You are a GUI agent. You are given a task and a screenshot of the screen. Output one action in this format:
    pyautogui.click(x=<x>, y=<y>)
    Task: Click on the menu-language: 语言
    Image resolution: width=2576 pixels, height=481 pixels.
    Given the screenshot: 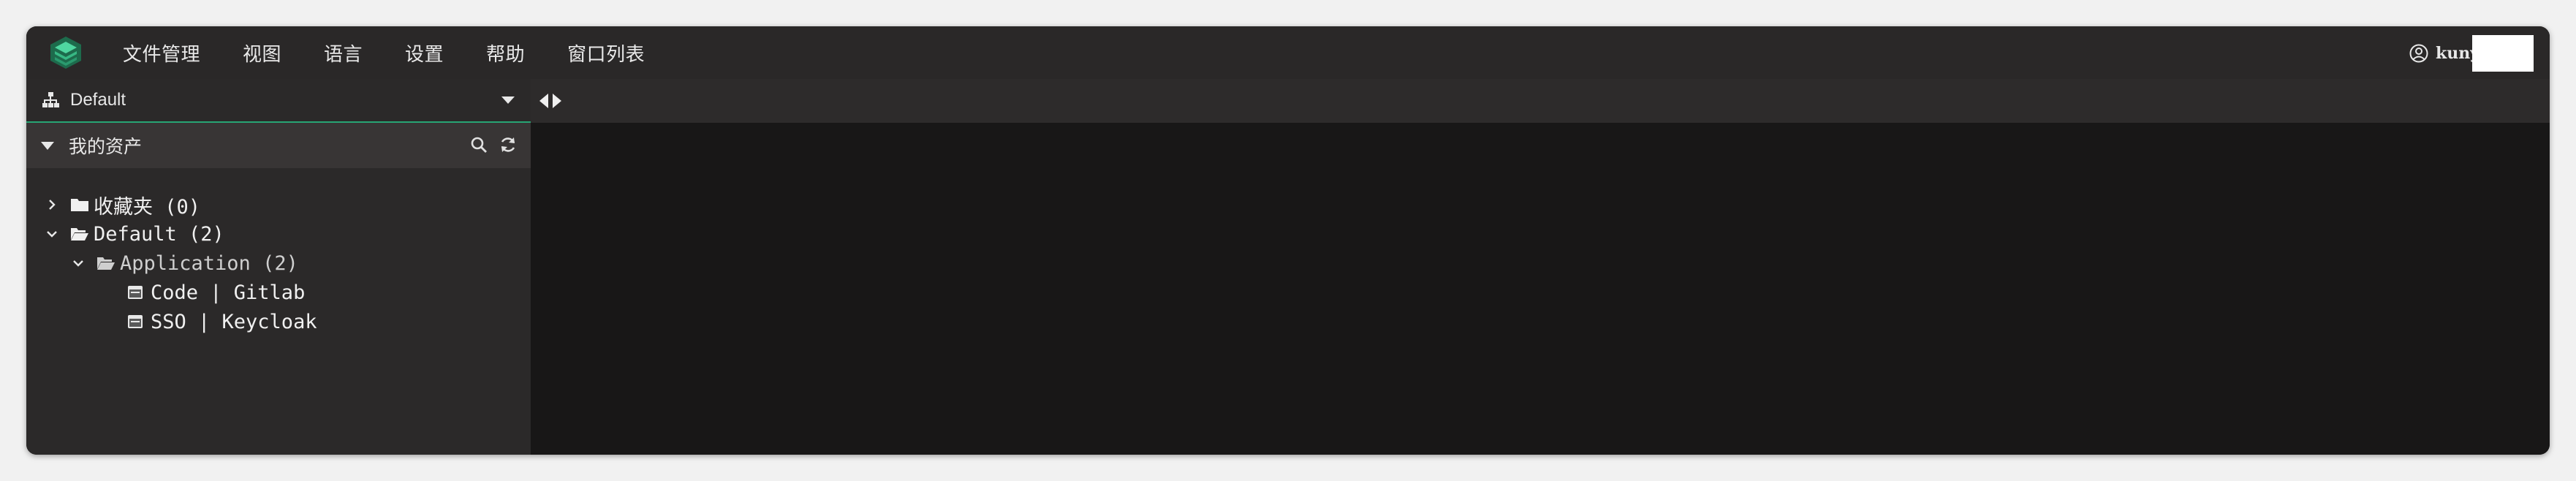 What is the action you would take?
    pyautogui.click(x=343, y=53)
    